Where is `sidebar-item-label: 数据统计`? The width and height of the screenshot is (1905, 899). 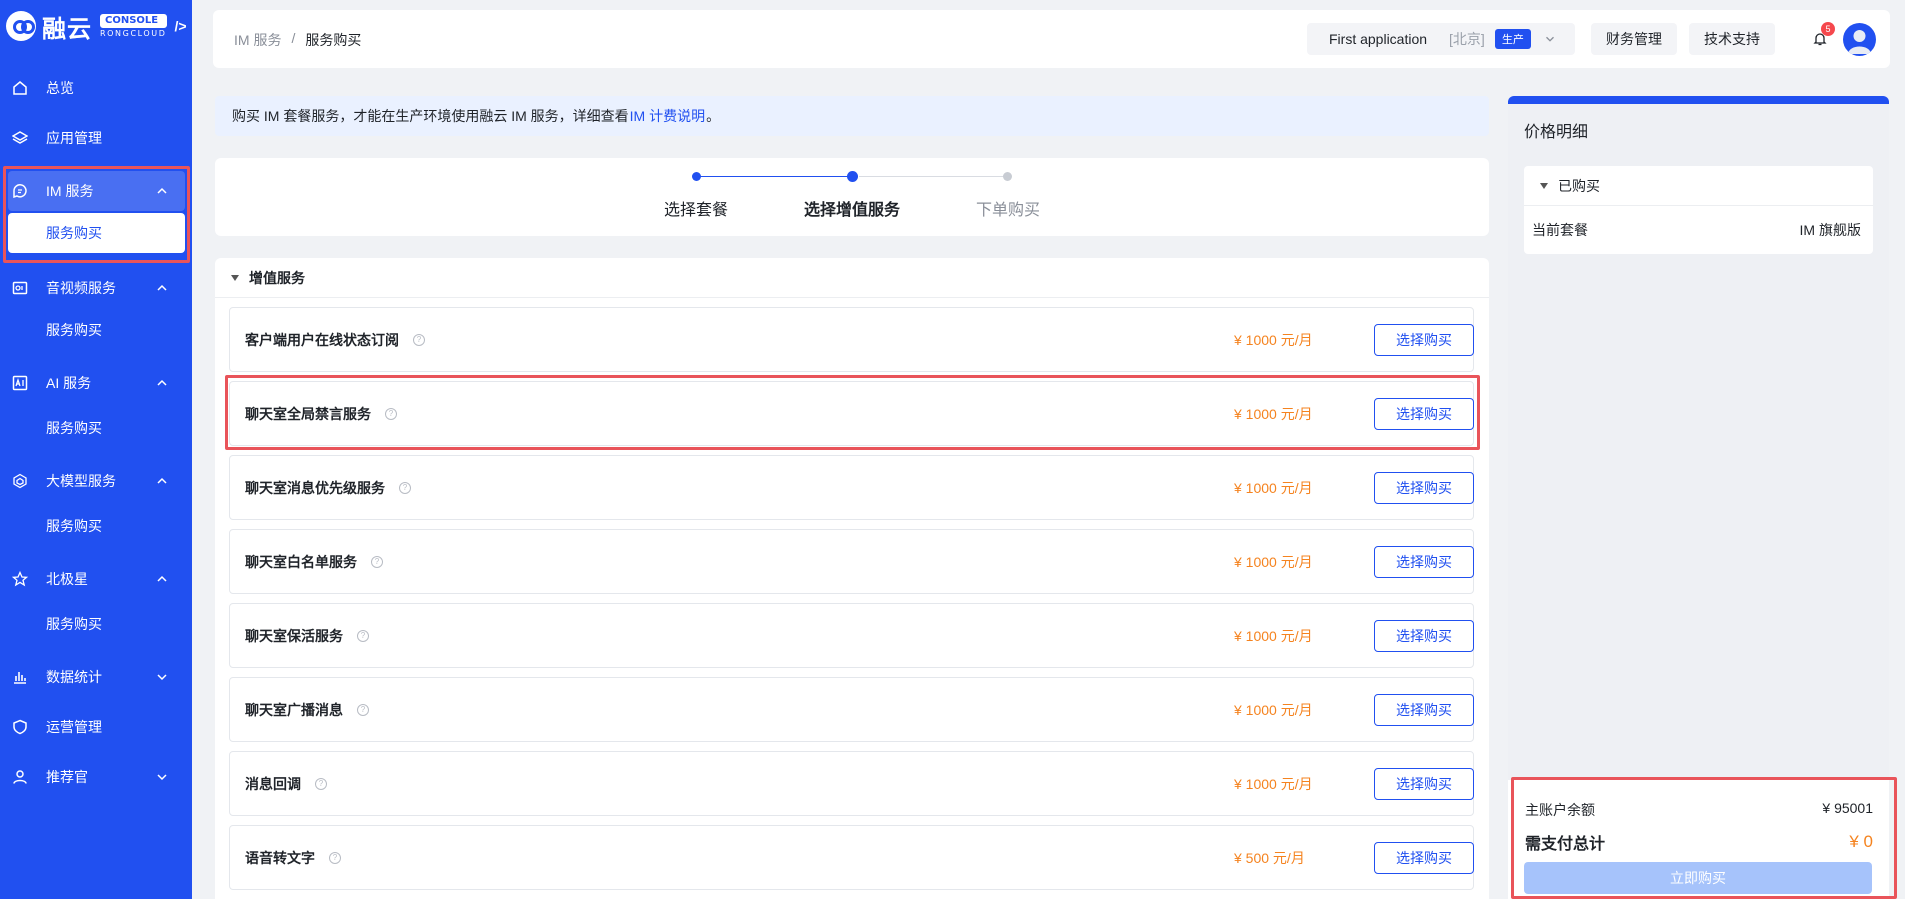
sidebar-item-label: 数据统计 is located at coordinates (74, 677).